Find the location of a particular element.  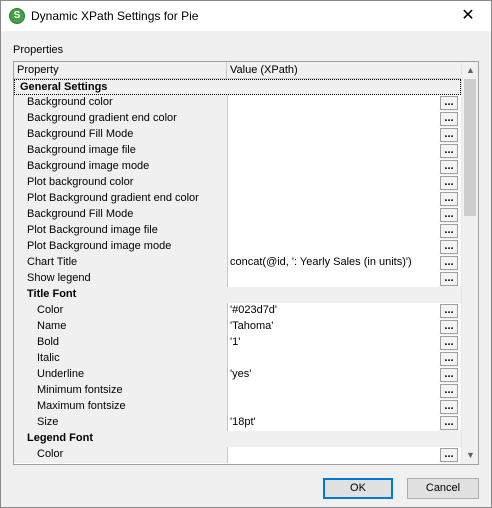

property-name: Plot Background gradient end color is located at coordinates (120, 199).